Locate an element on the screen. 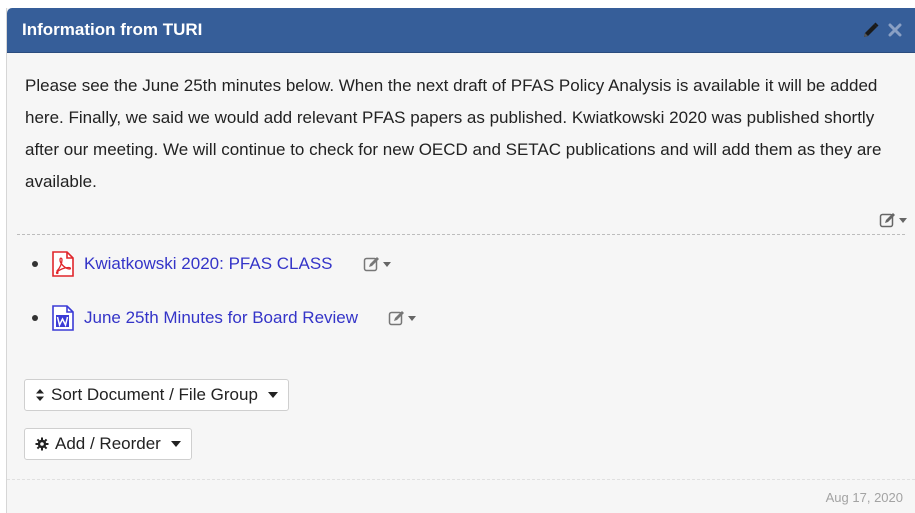 Image resolution: width=915 pixels, height=513 pixels. pencil-icon is located at coordinates (871, 30).